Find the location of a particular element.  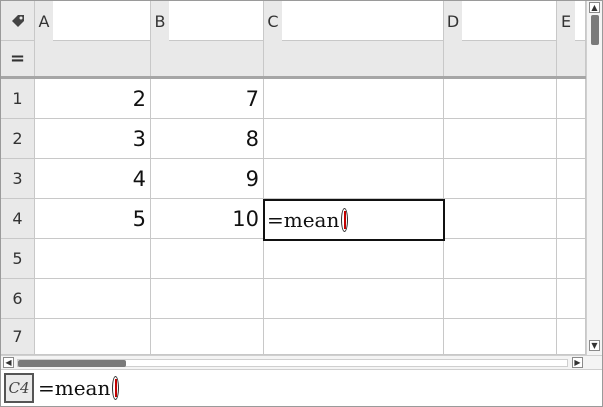

column-letter-e: E is located at coordinates (566, 21).